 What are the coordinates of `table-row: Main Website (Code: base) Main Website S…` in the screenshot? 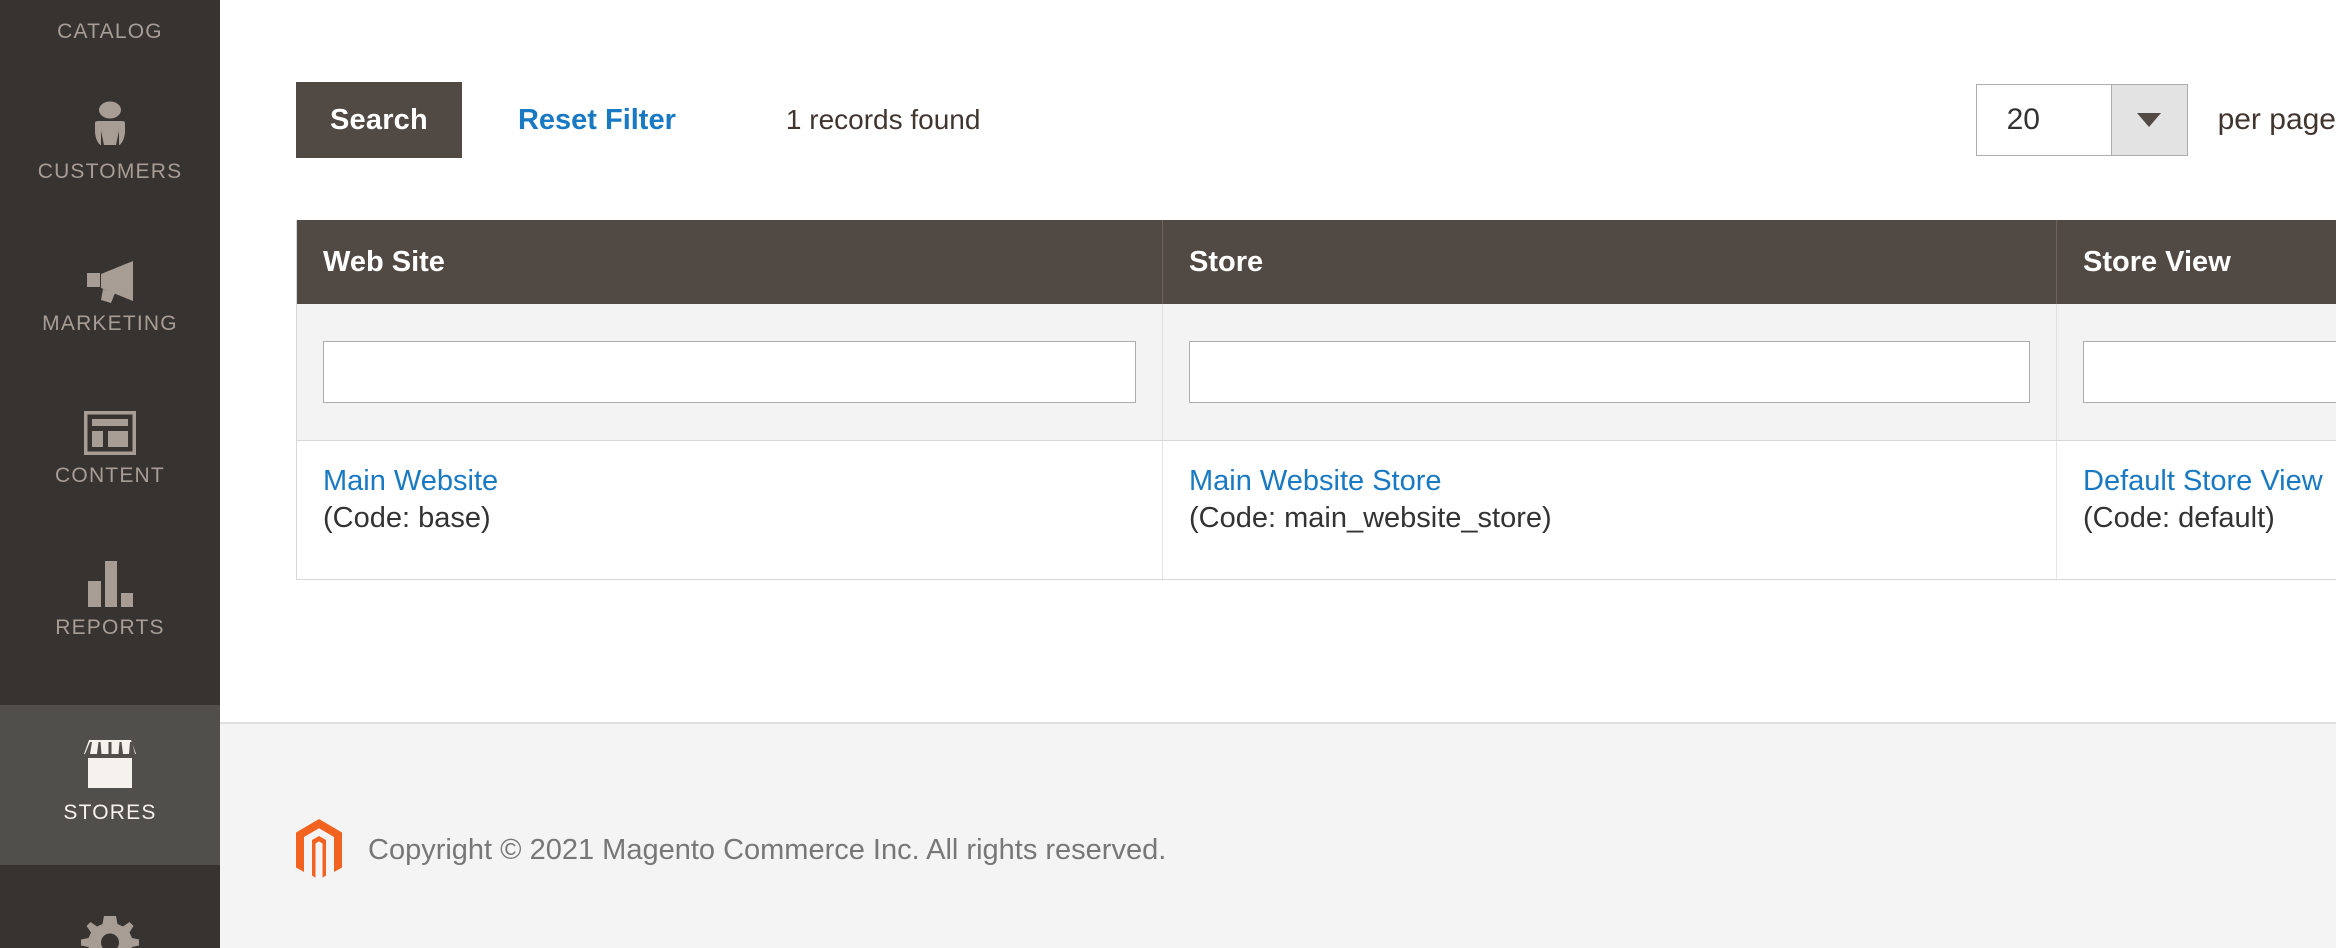 It's located at (1316, 510).